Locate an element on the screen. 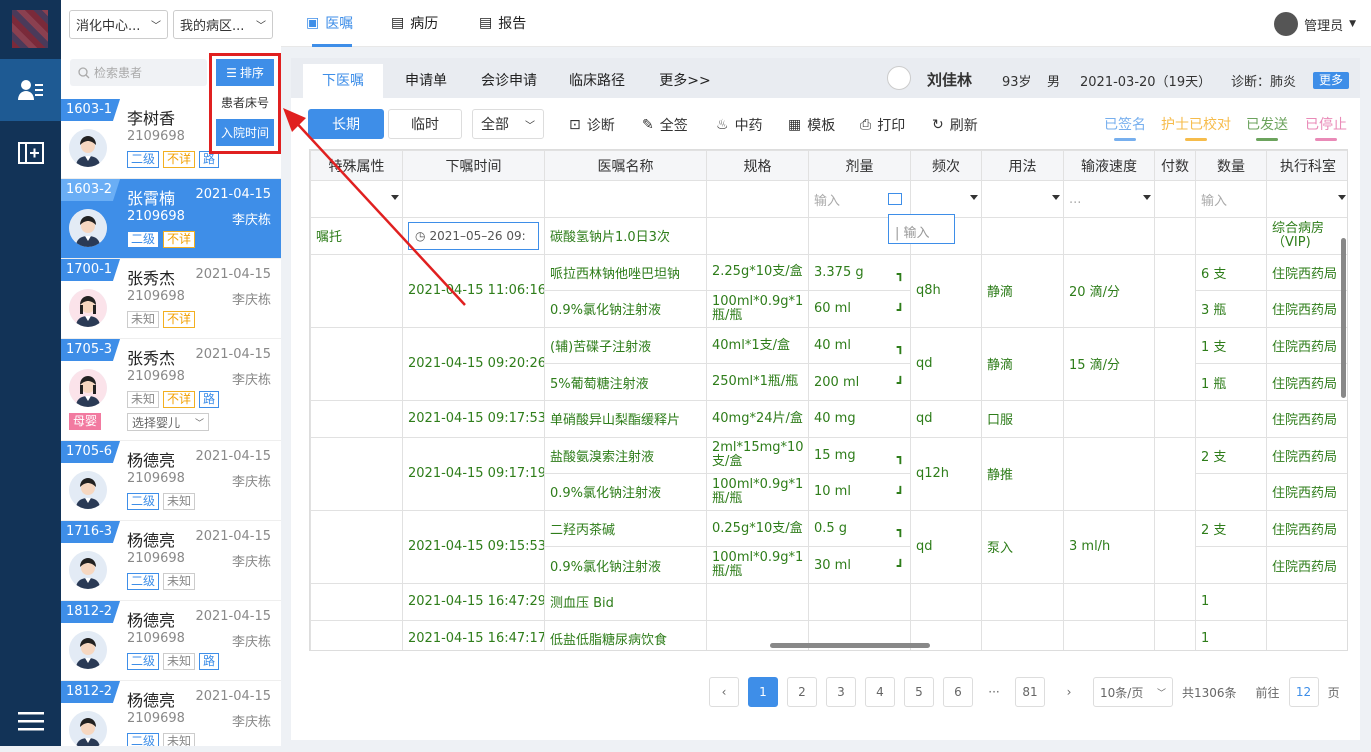  legend-bar is located at coordinates (1326, 139).